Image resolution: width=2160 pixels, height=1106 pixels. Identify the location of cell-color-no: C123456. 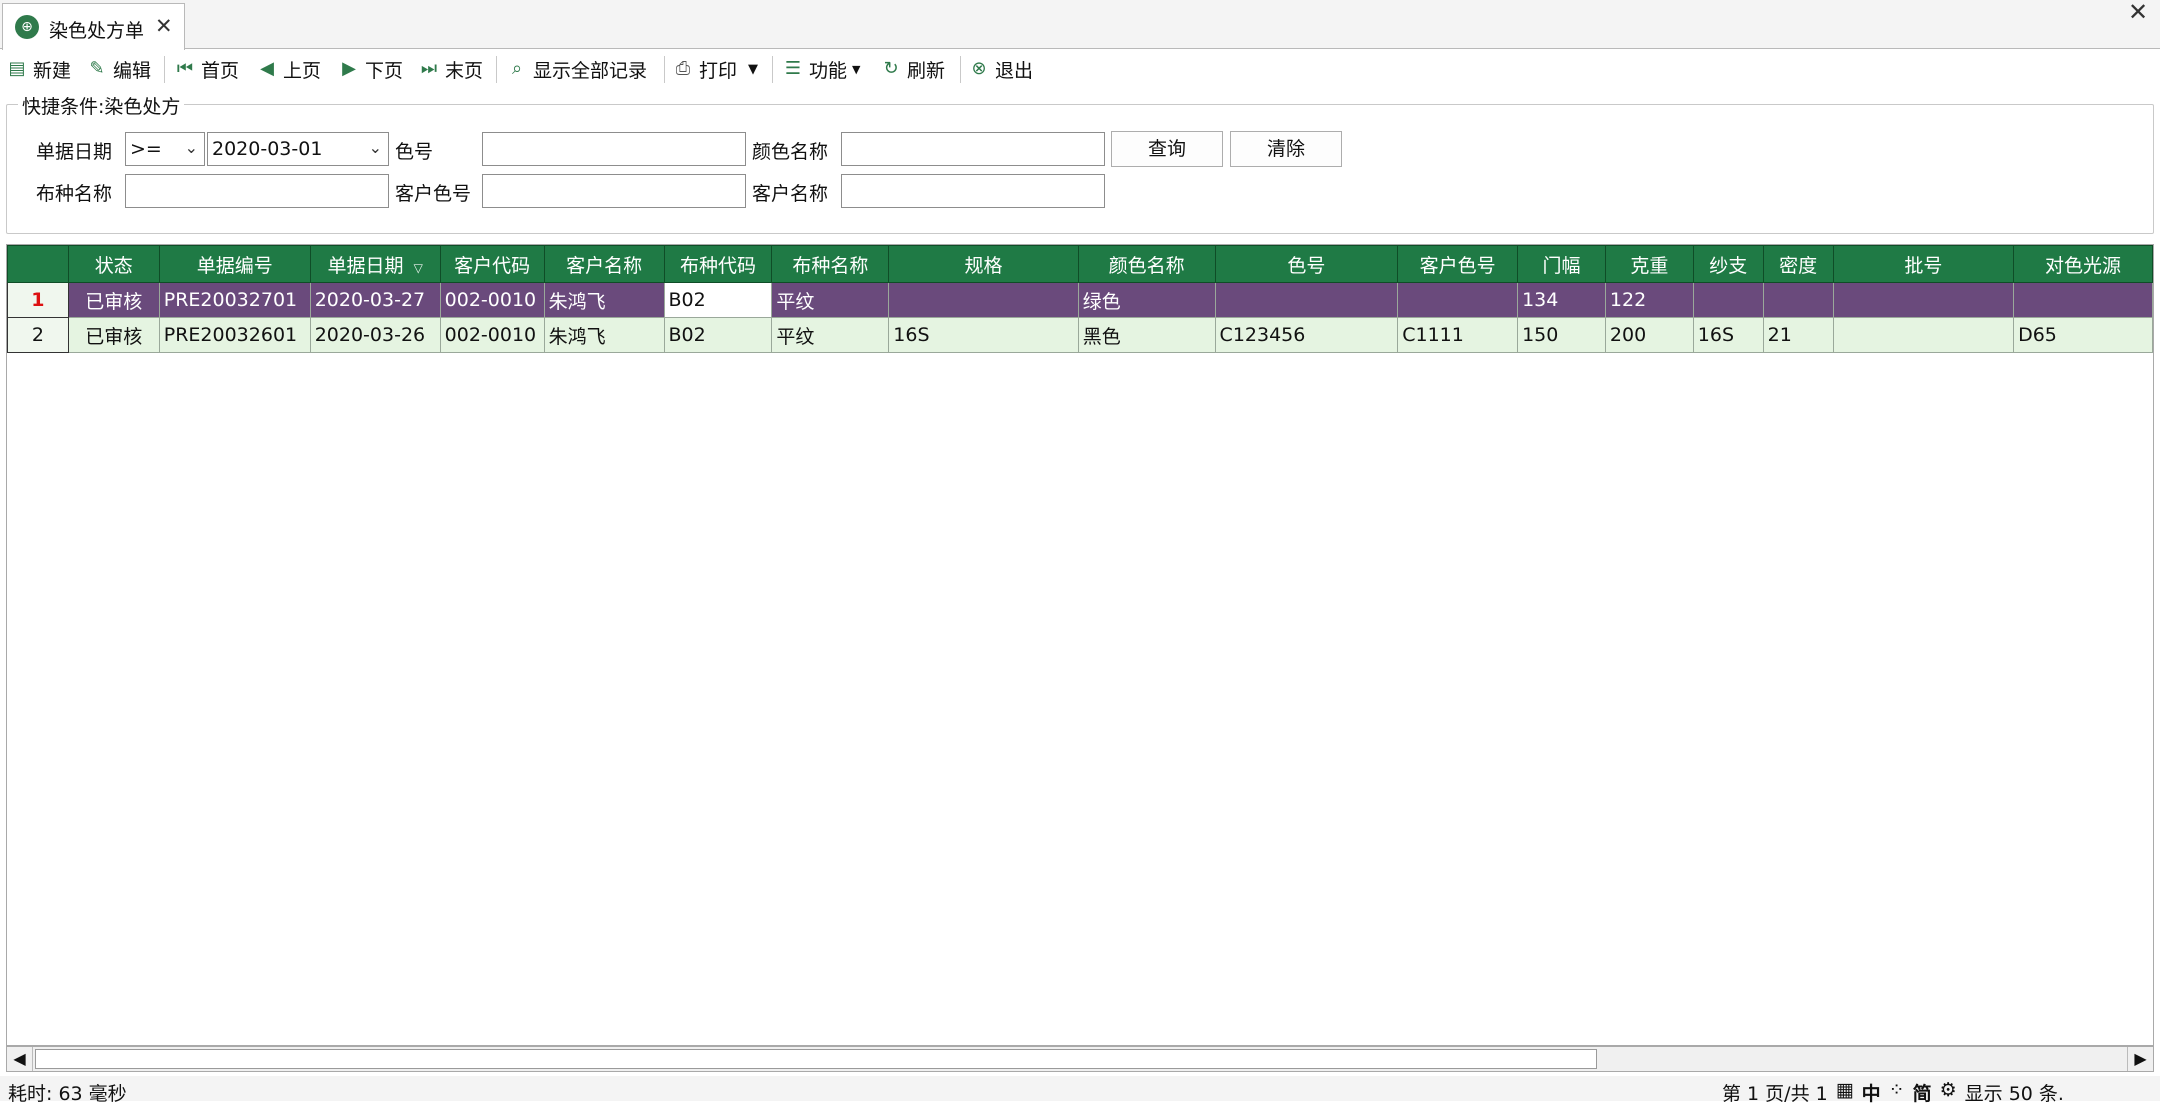
(1306, 335).